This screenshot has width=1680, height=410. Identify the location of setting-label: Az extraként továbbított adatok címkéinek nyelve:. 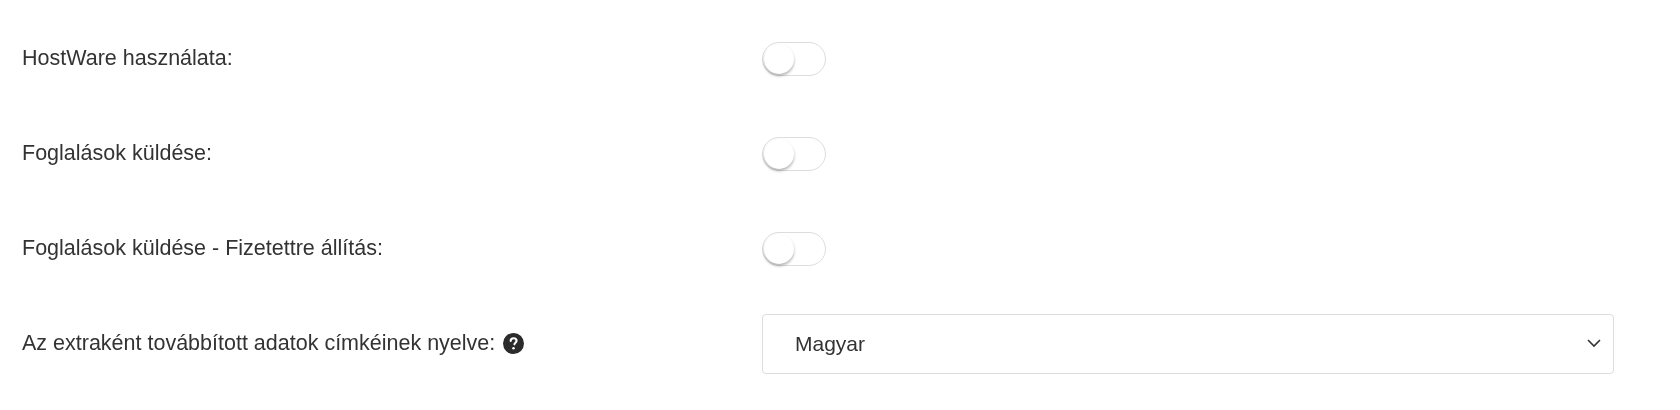
(259, 343).